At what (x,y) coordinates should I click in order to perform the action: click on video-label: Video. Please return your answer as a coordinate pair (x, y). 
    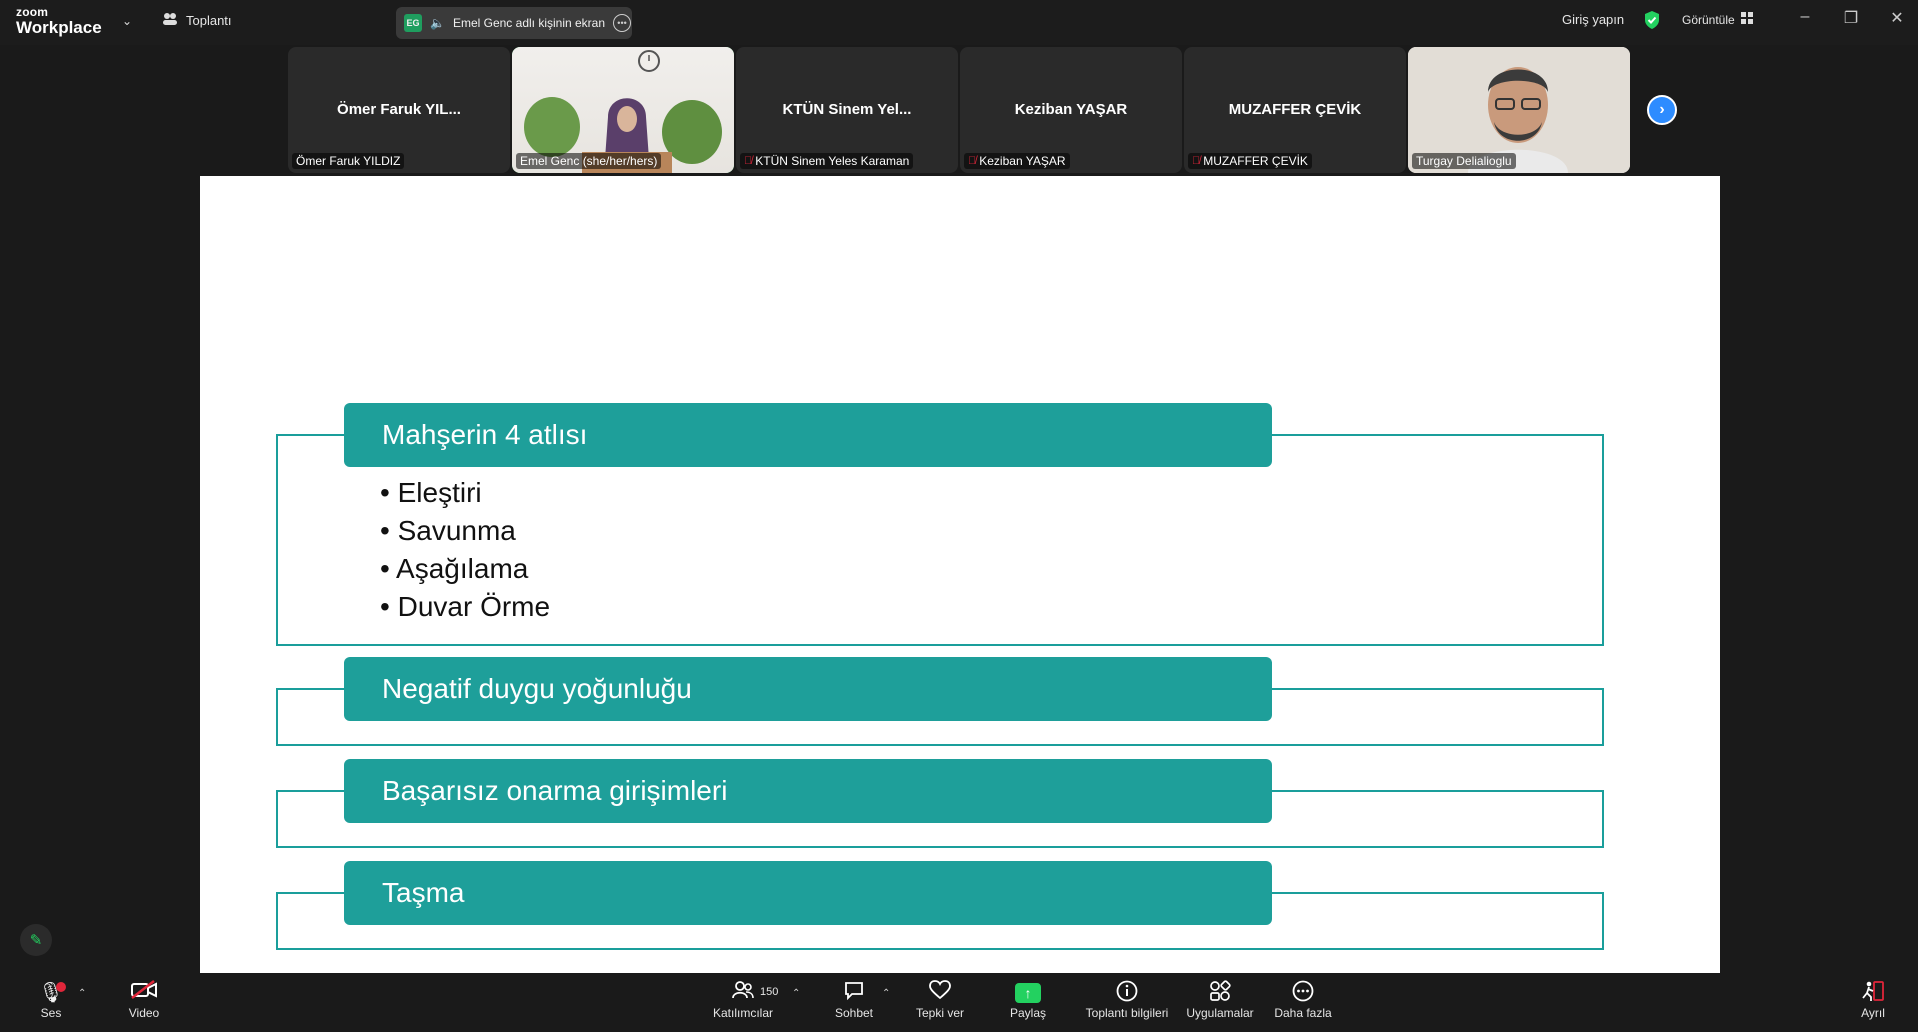
    Looking at the image, I should click on (144, 1013).